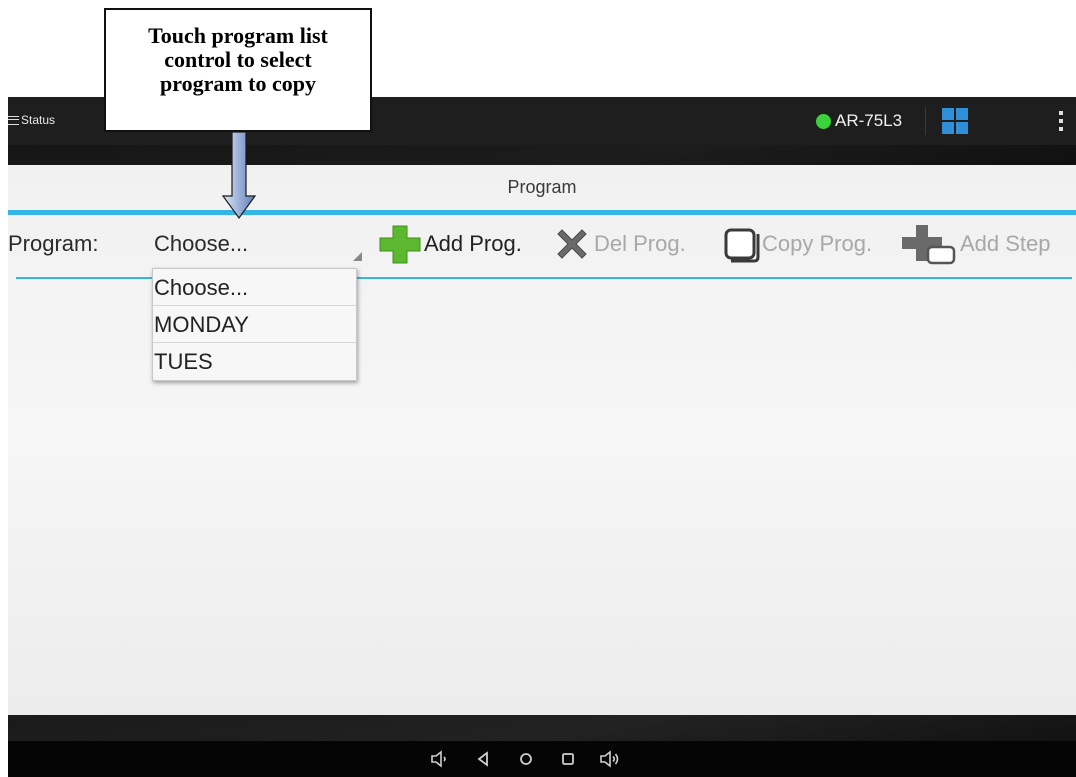  What do you see at coordinates (357, 256) in the screenshot?
I see `spinner-arrow-icon` at bounding box center [357, 256].